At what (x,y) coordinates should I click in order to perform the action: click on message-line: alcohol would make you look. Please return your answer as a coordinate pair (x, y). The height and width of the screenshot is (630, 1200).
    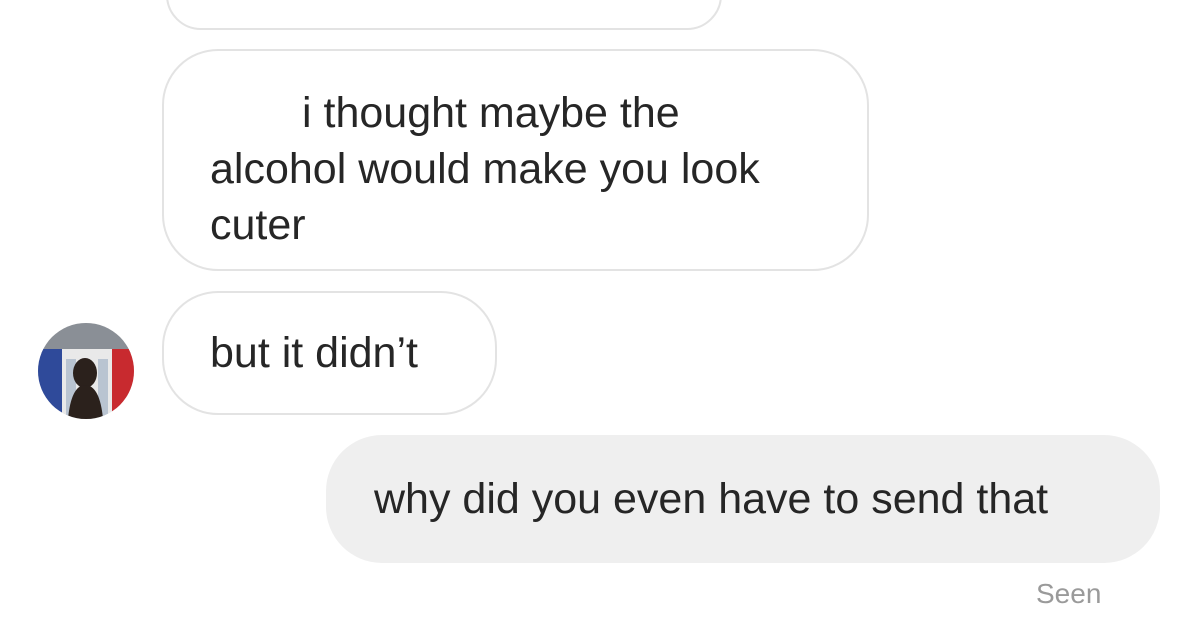
    Looking at the image, I should click on (485, 169).